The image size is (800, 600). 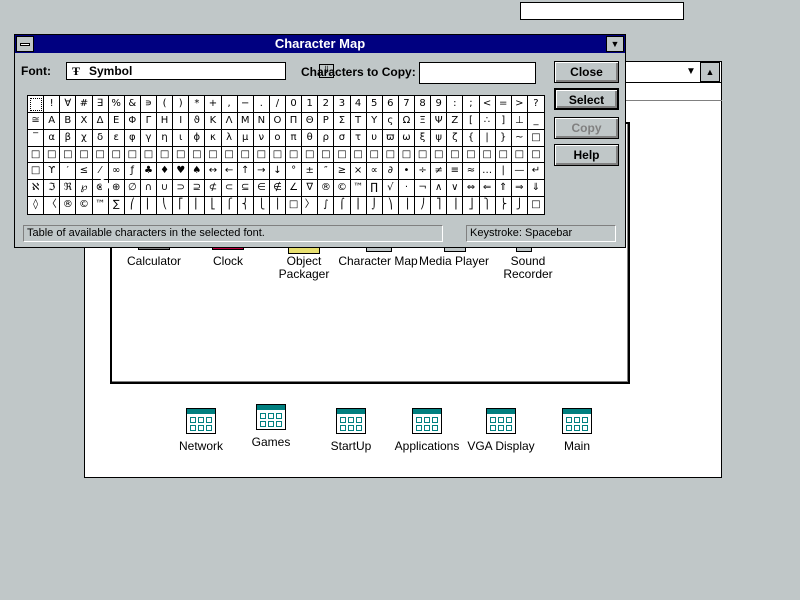 What do you see at coordinates (132, 172) in the screenshot?
I see `char-cell: ƒ` at bounding box center [132, 172].